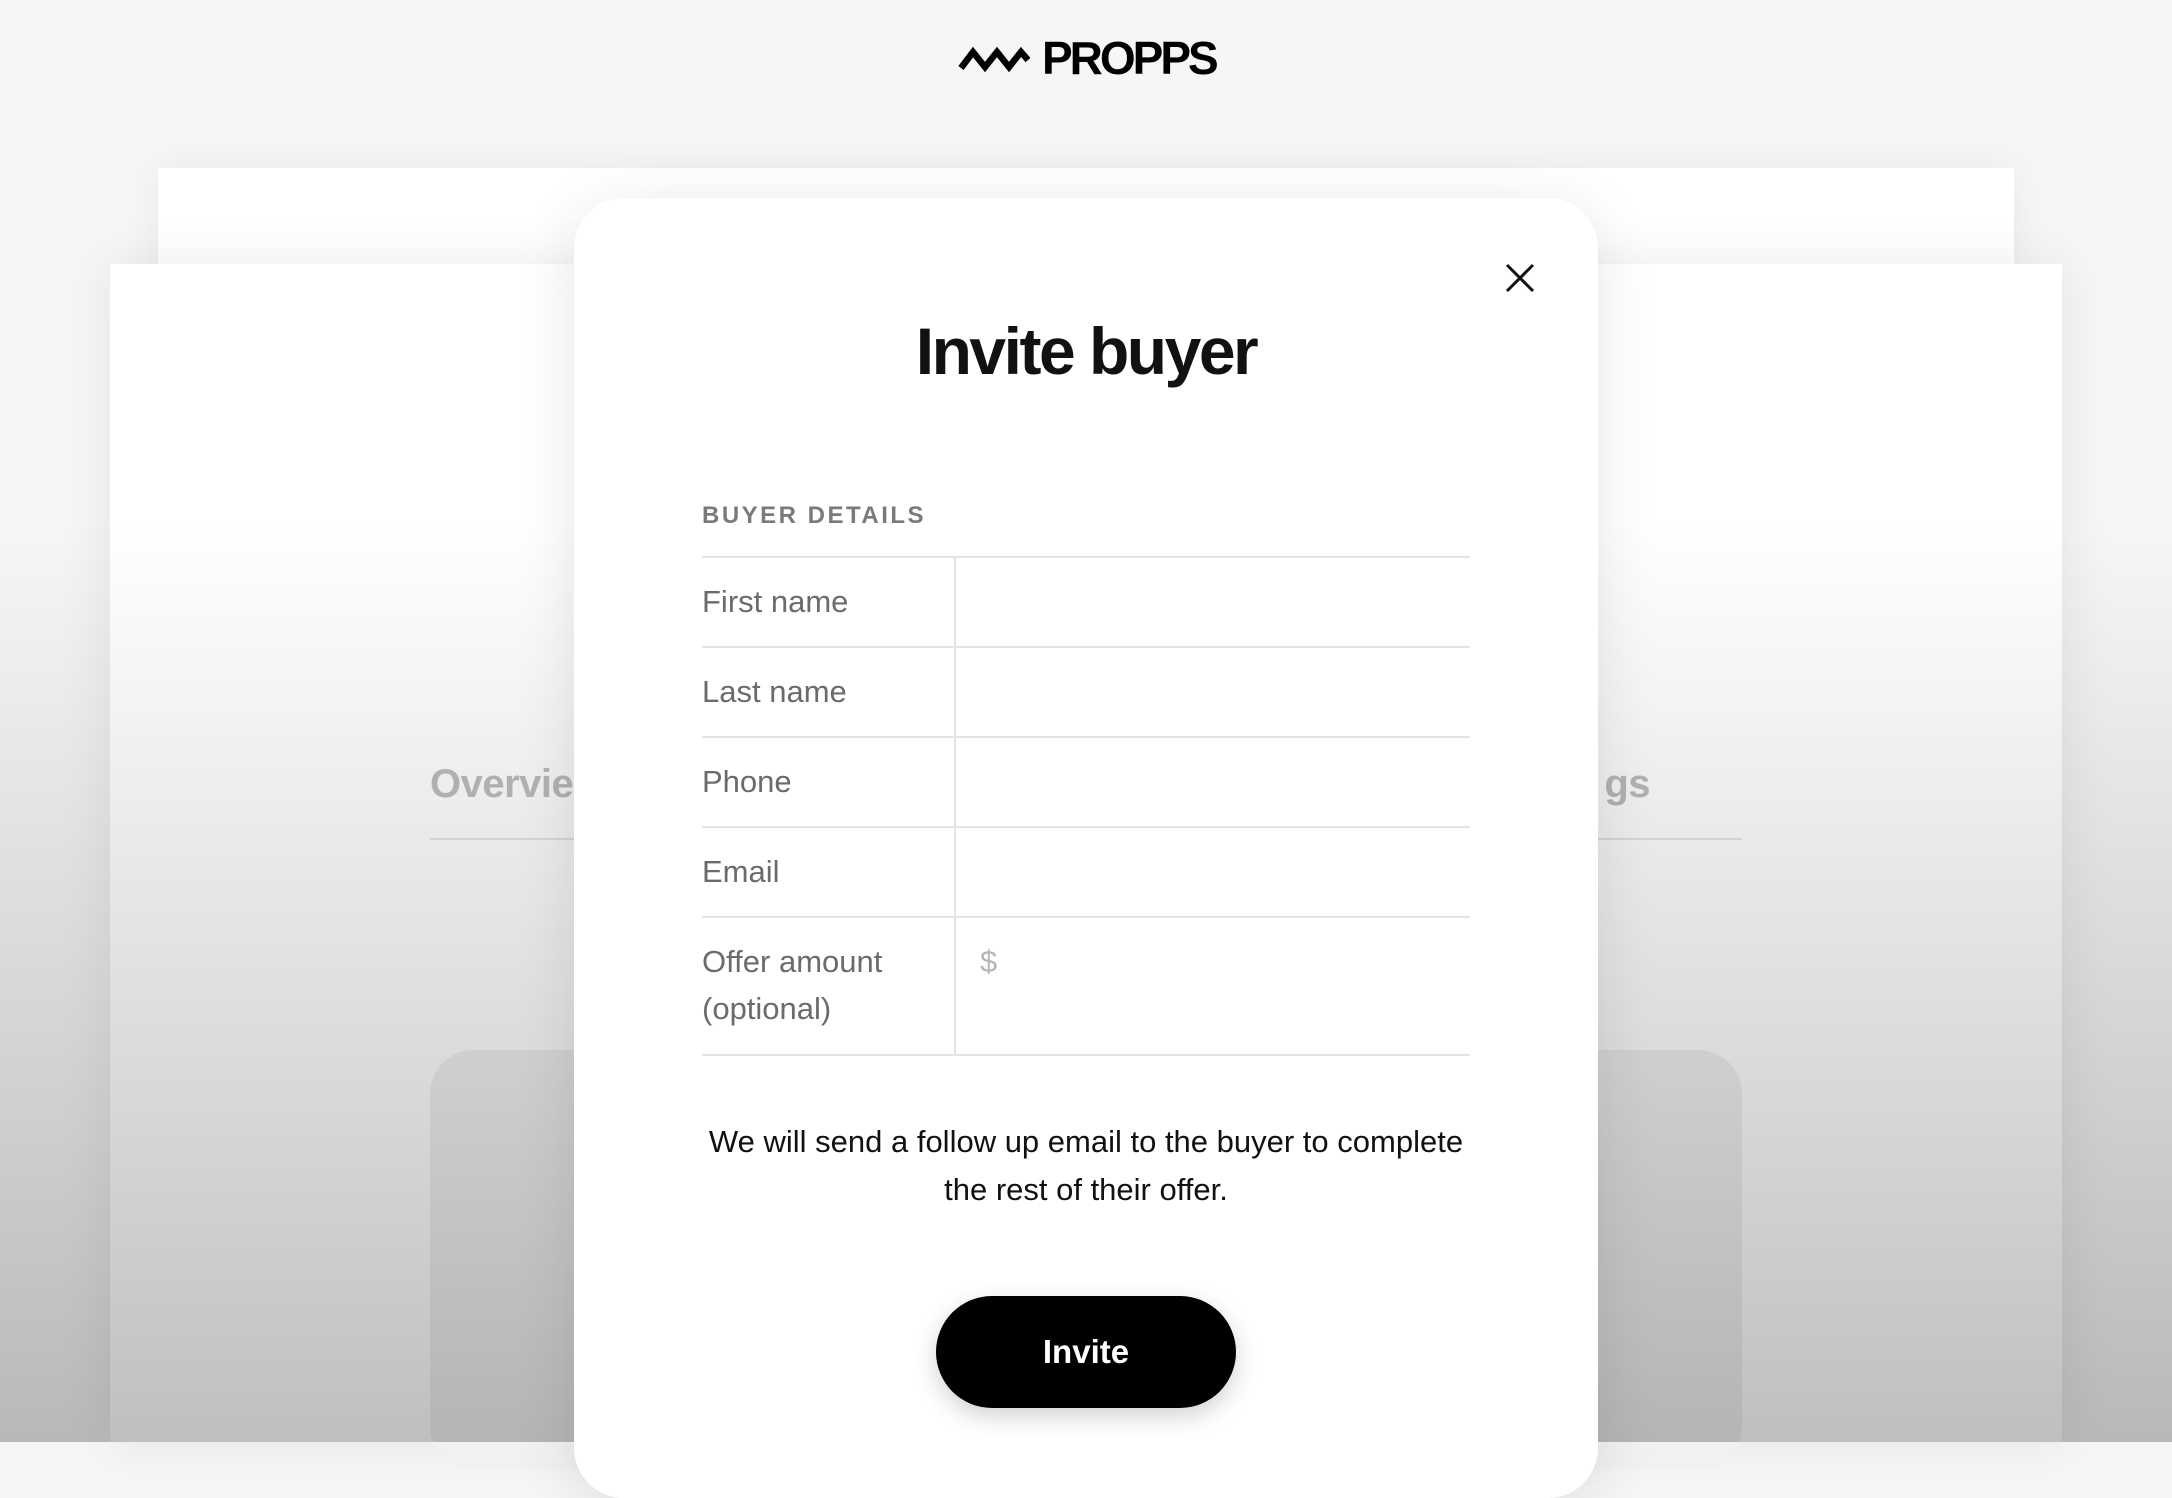 The height and width of the screenshot is (1498, 2172). I want to click on email-input, so click(1213, 872).